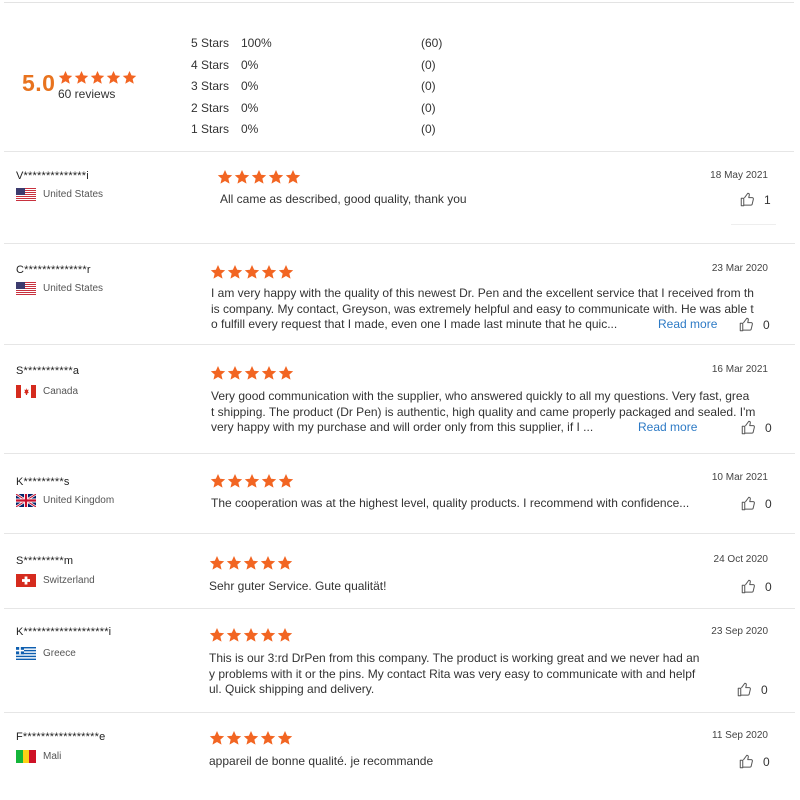 This screenshot has width=800, height=800. I want to click on reviewer-country: Greece, so click(46, 653).